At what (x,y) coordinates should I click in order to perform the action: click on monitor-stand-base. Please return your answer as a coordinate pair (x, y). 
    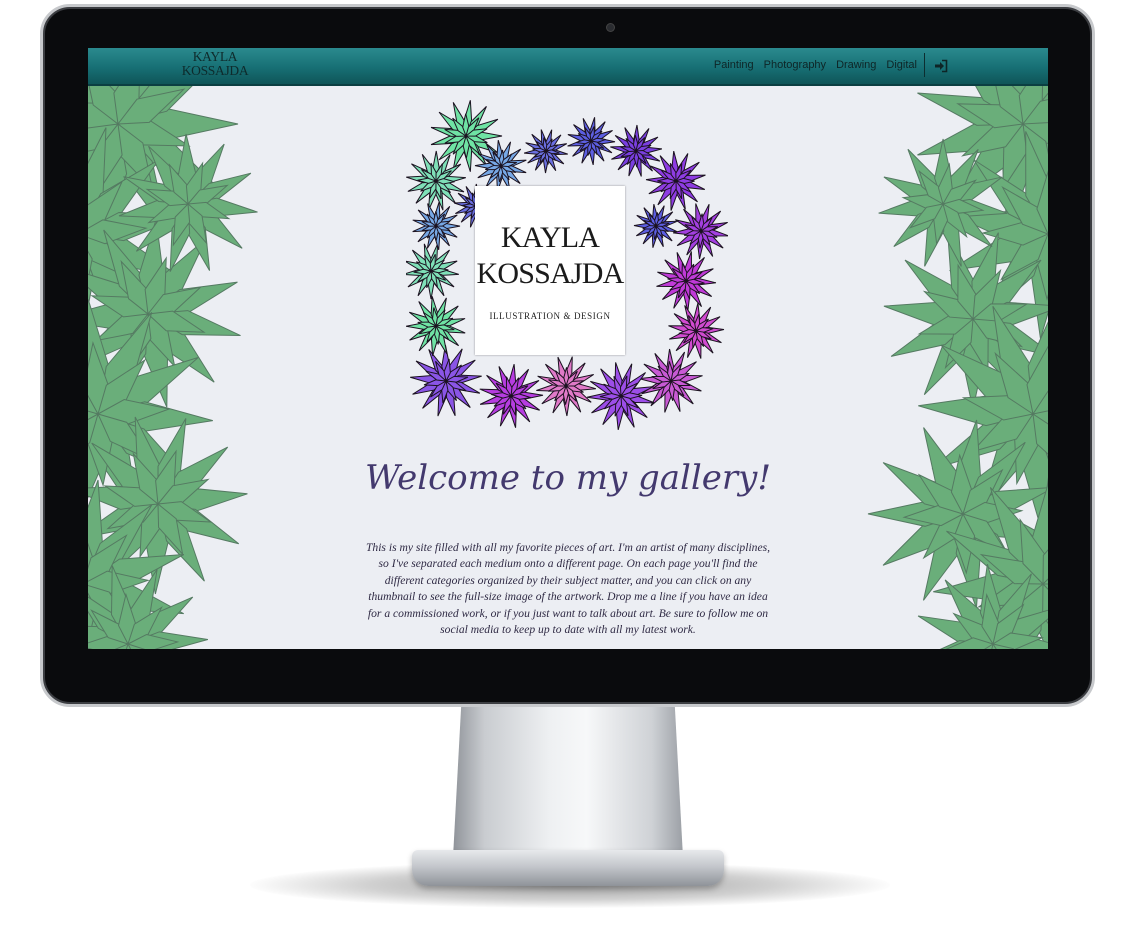
    Looking at the image, I should click on (568, 868).